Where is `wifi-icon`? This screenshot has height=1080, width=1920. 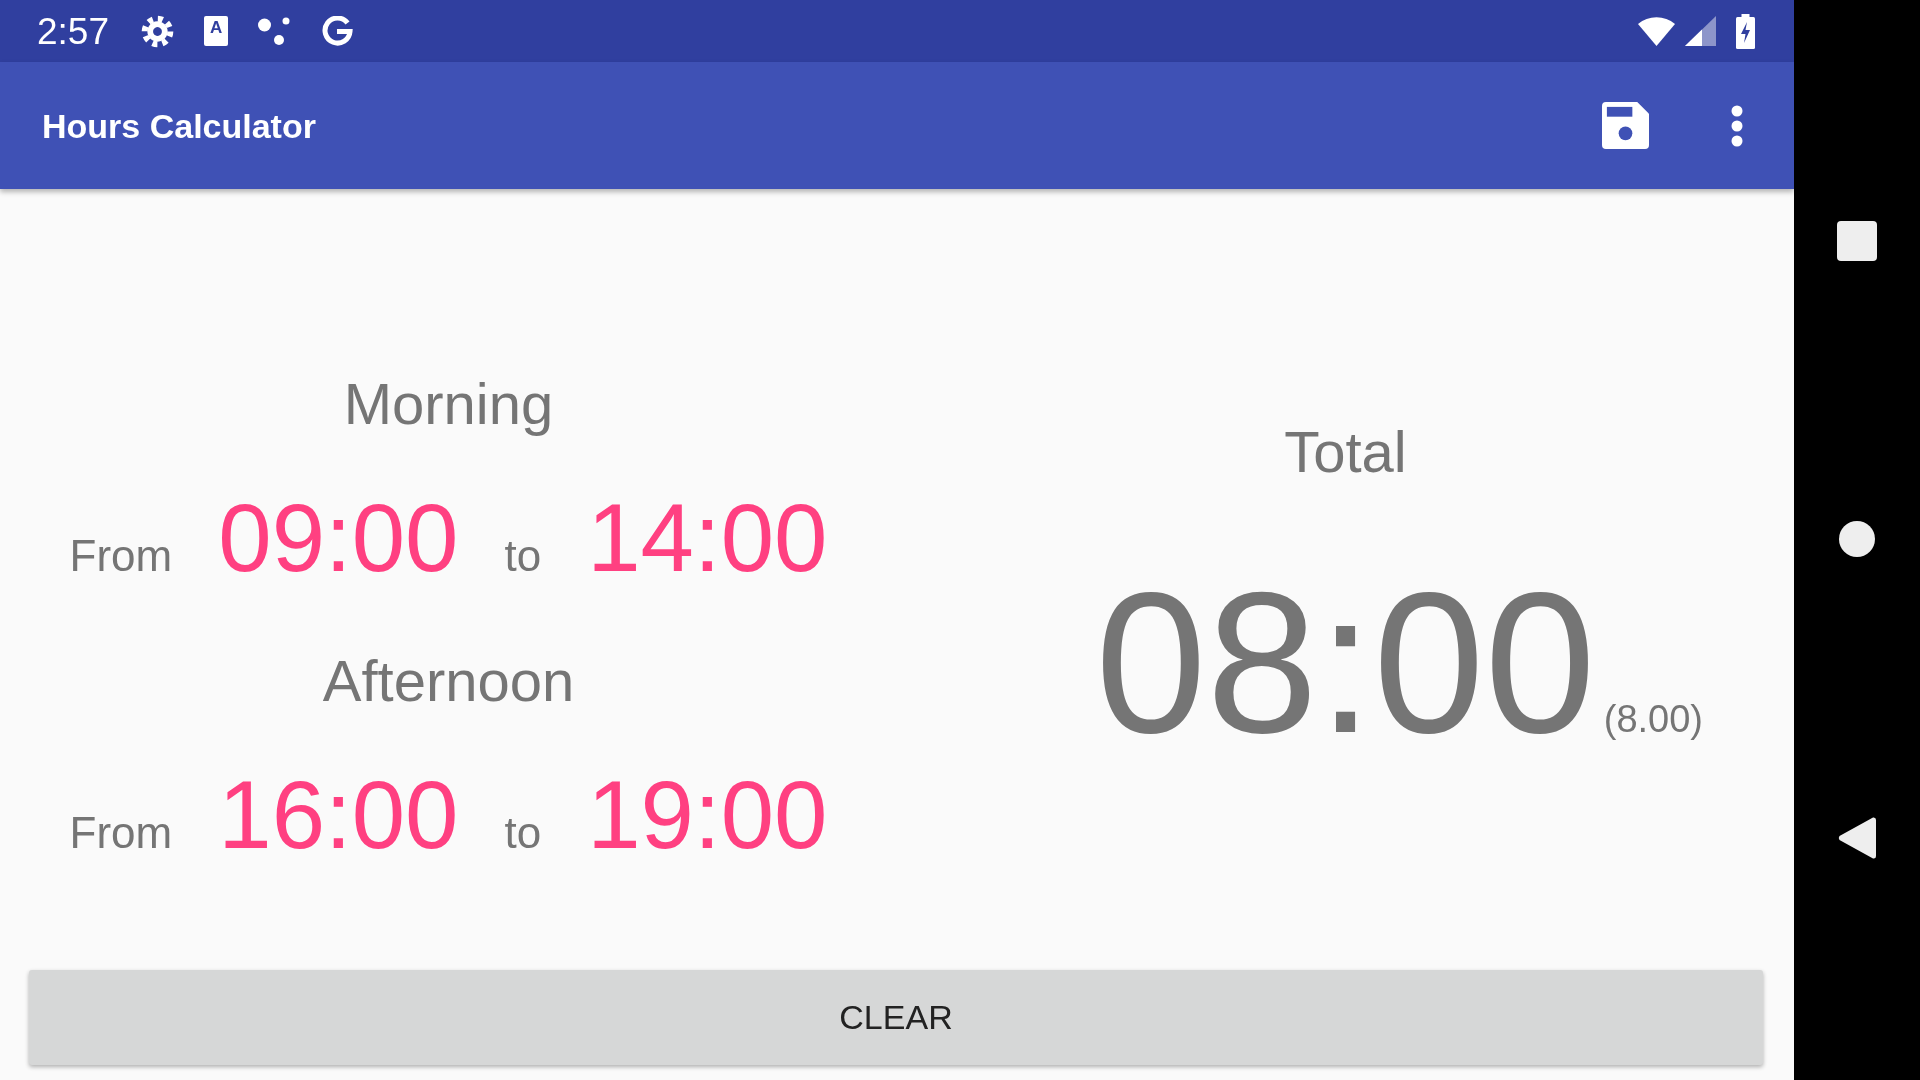 wifi-icon is located at coordinates (1656, 31).